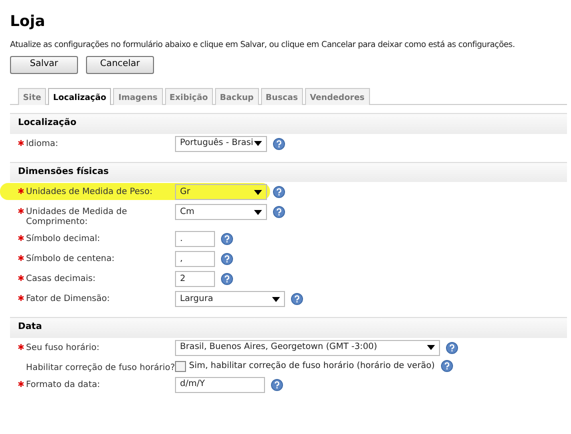 This screenshot has height=434, width=571. What do you see at coordinates (230, 299) in the screenshot?
I see `dropdown: Largura` at bounding box center [230, 299].